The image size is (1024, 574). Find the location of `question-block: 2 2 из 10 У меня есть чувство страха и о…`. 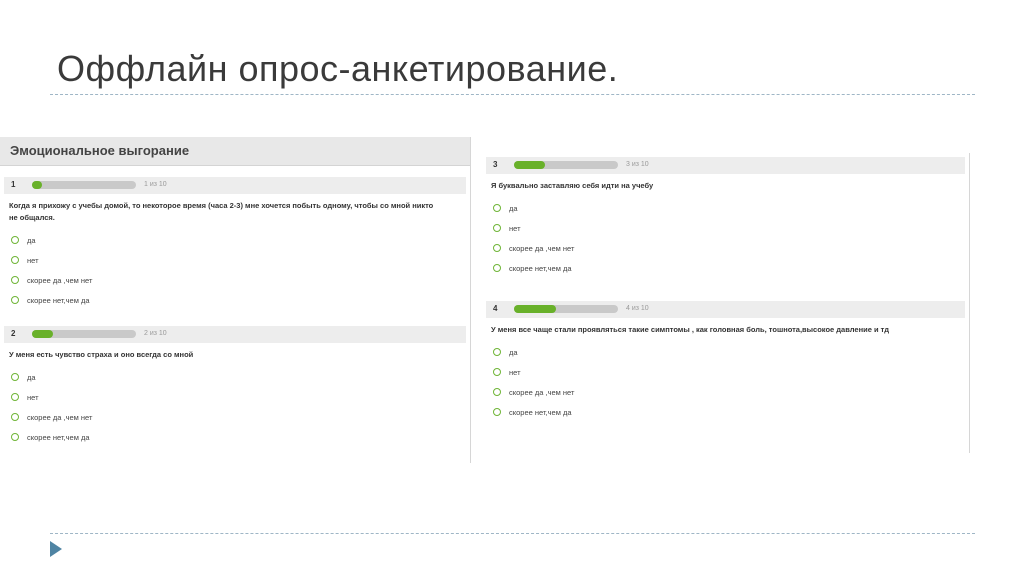

question-block: 2 2 из 10 У меня есть чувство страха и о… is located at coordinates (235, 386).